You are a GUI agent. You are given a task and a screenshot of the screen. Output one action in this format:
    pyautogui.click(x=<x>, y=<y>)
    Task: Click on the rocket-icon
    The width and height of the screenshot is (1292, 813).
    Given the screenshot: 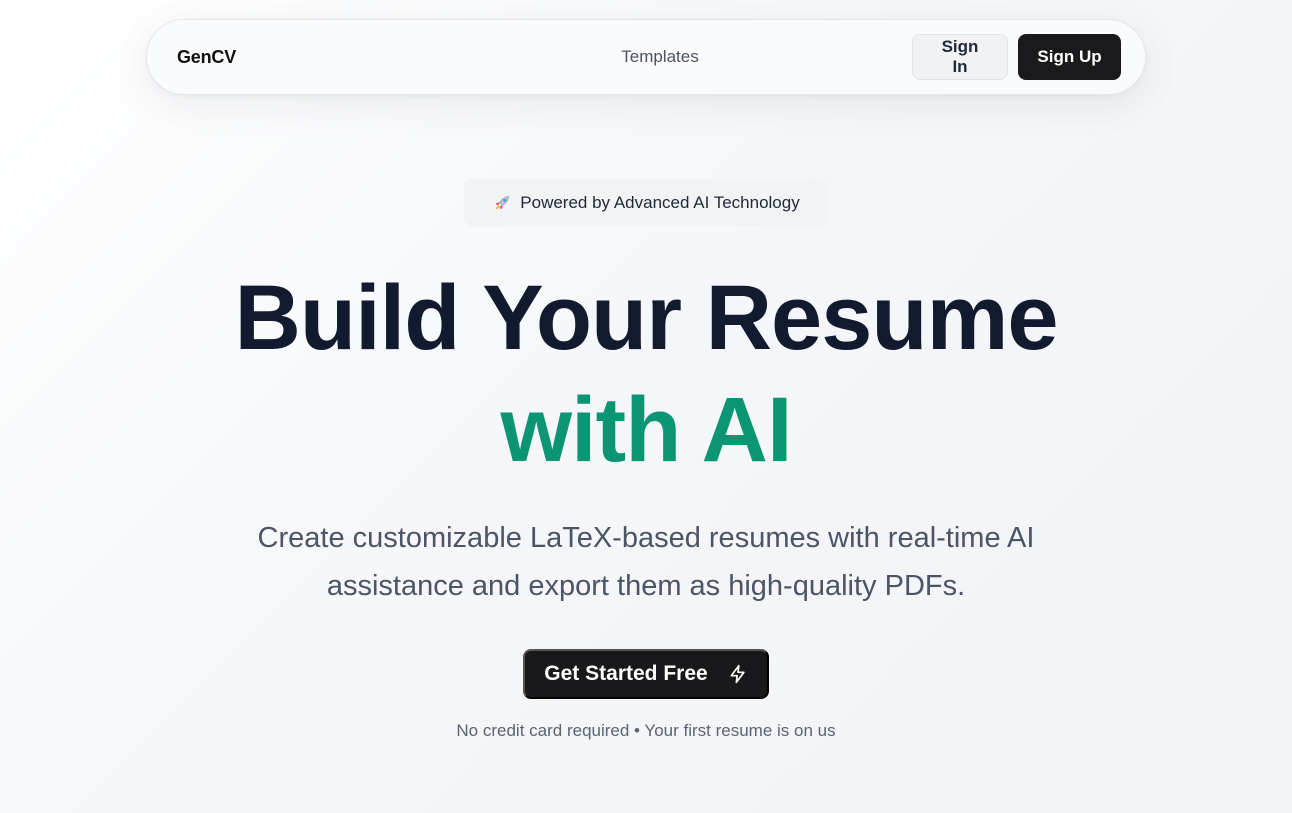 What is the action you would take?
    pyautogui.click(x=502, y=203)
    